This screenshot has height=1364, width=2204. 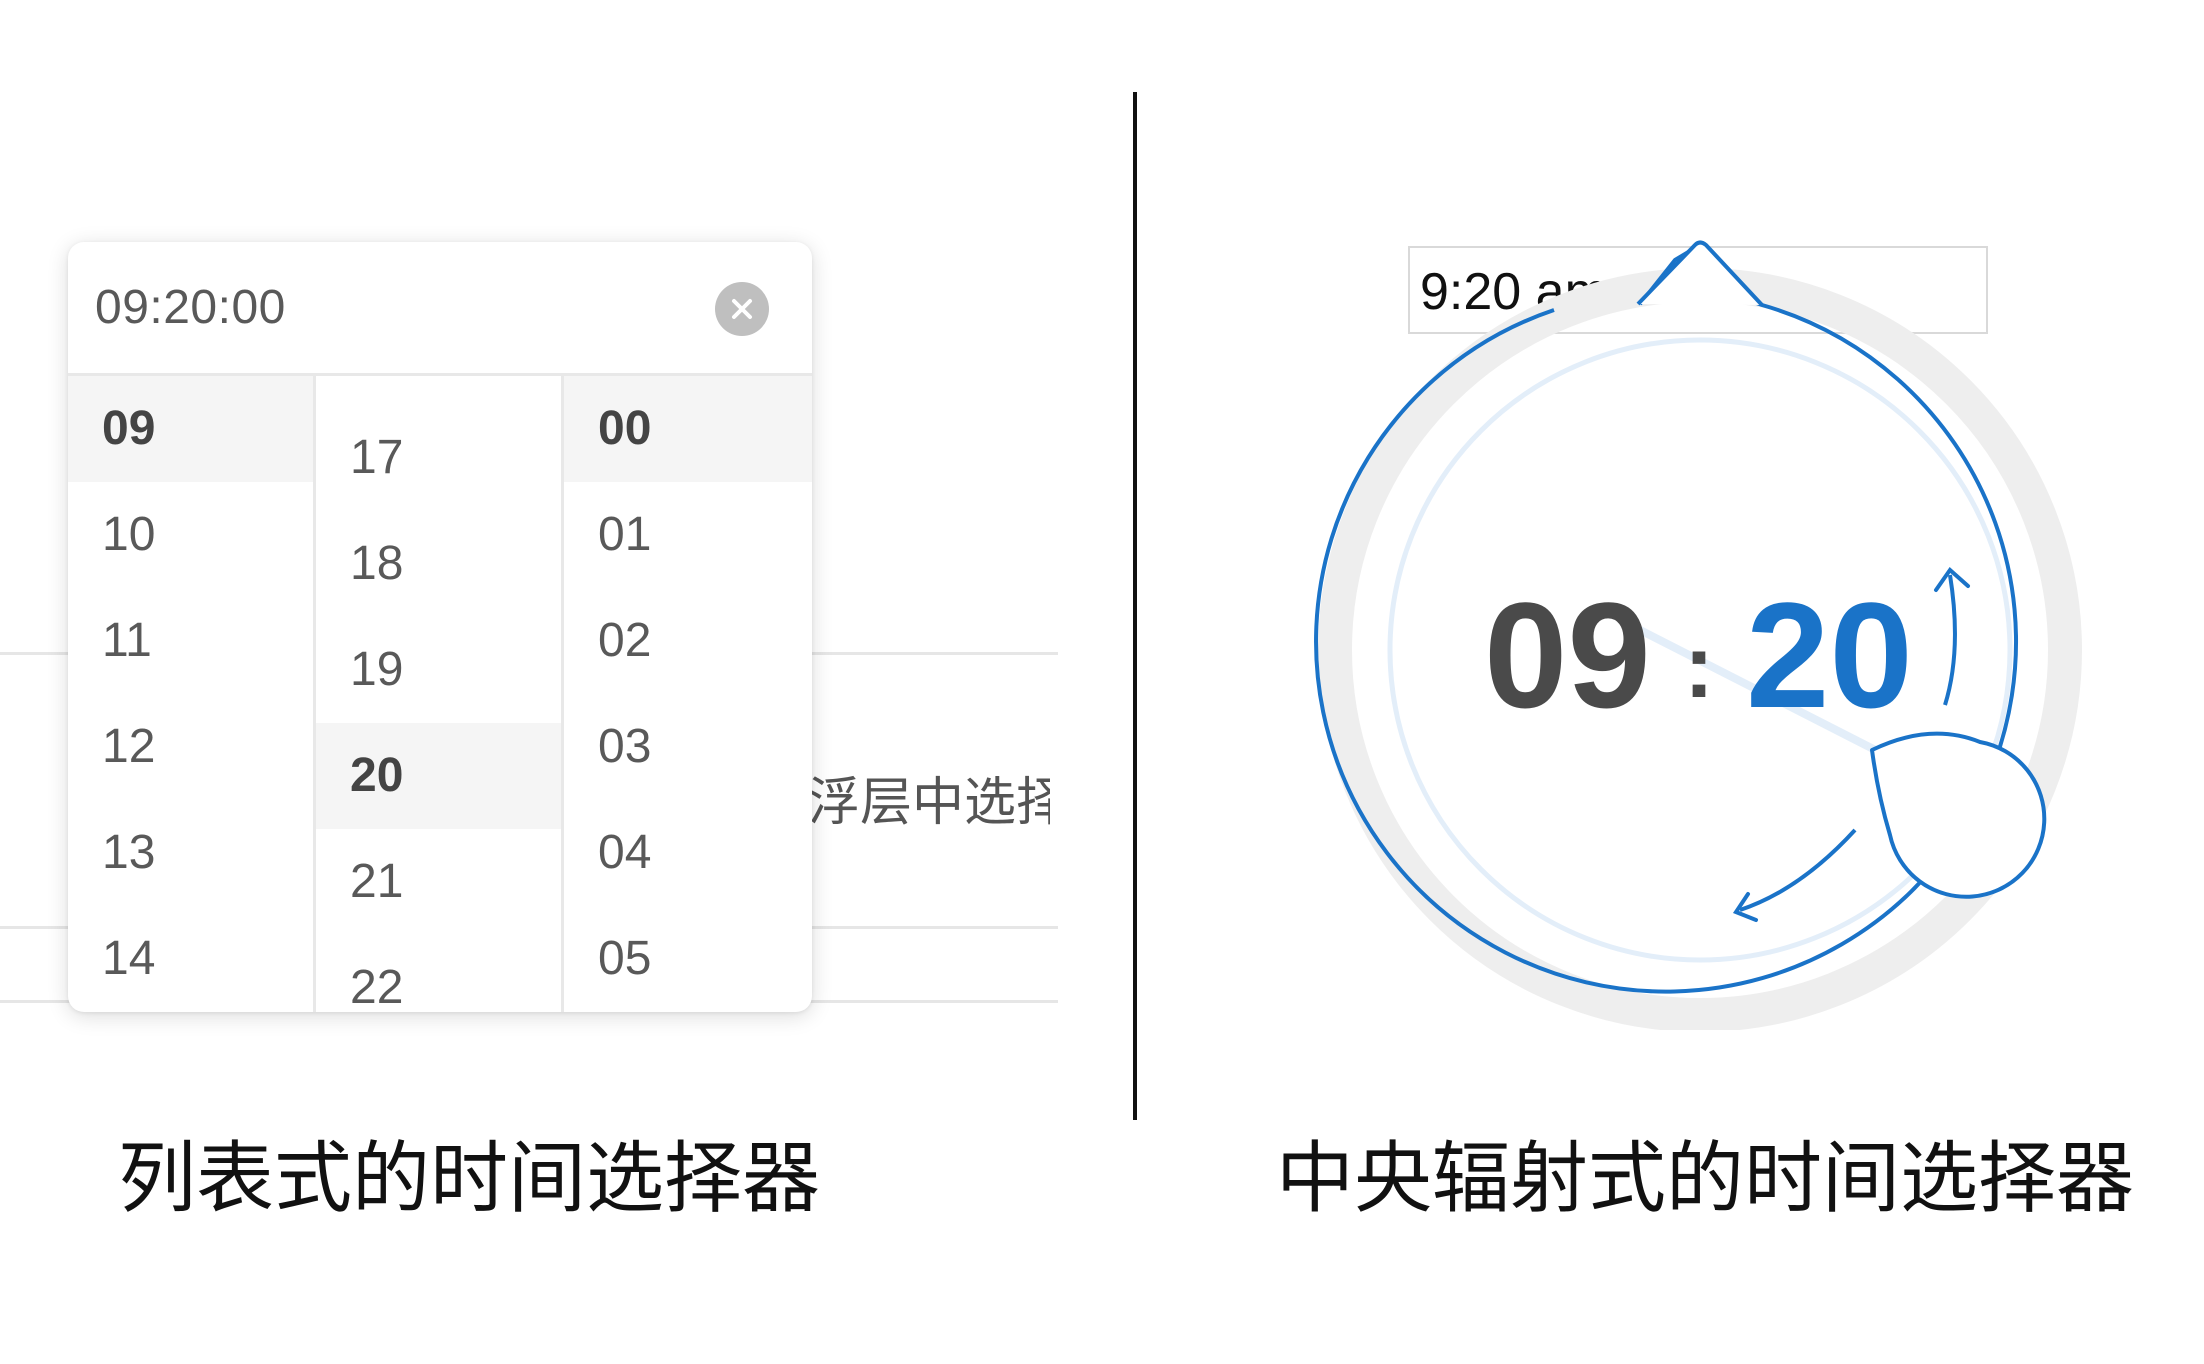 I want to click on minute-option: 16, so click(x=438, y=390).